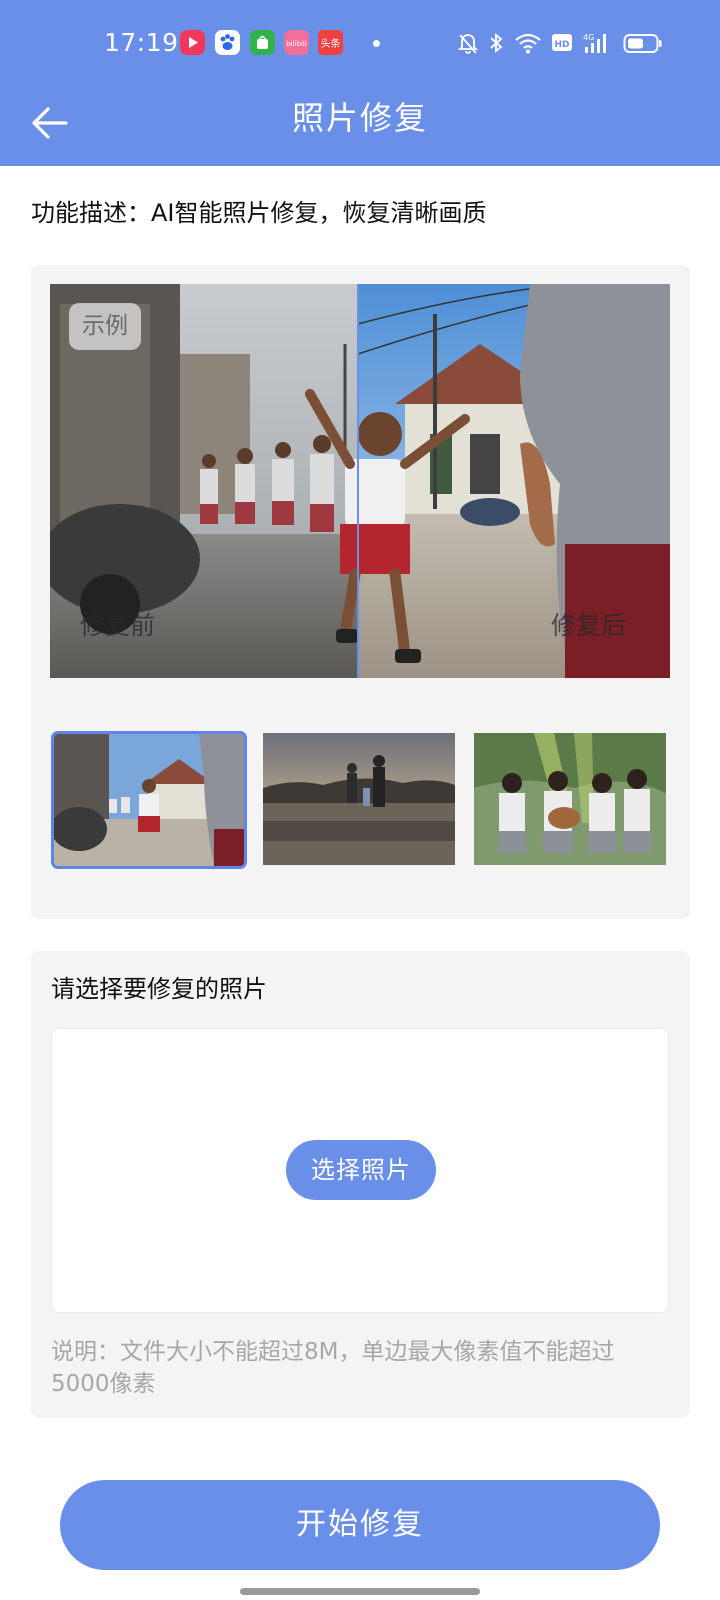  I want to click on home-indicator, so click(360, 1591).